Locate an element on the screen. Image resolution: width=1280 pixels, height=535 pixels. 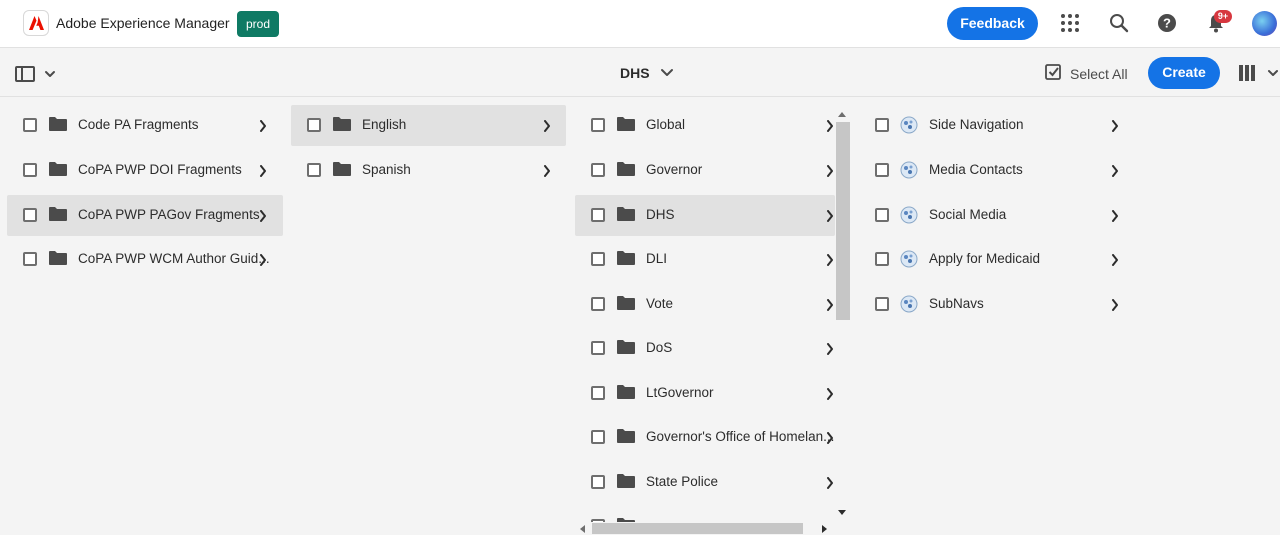
column-row-side-navigation: Side Navigation is located at coordinates (994, 125).